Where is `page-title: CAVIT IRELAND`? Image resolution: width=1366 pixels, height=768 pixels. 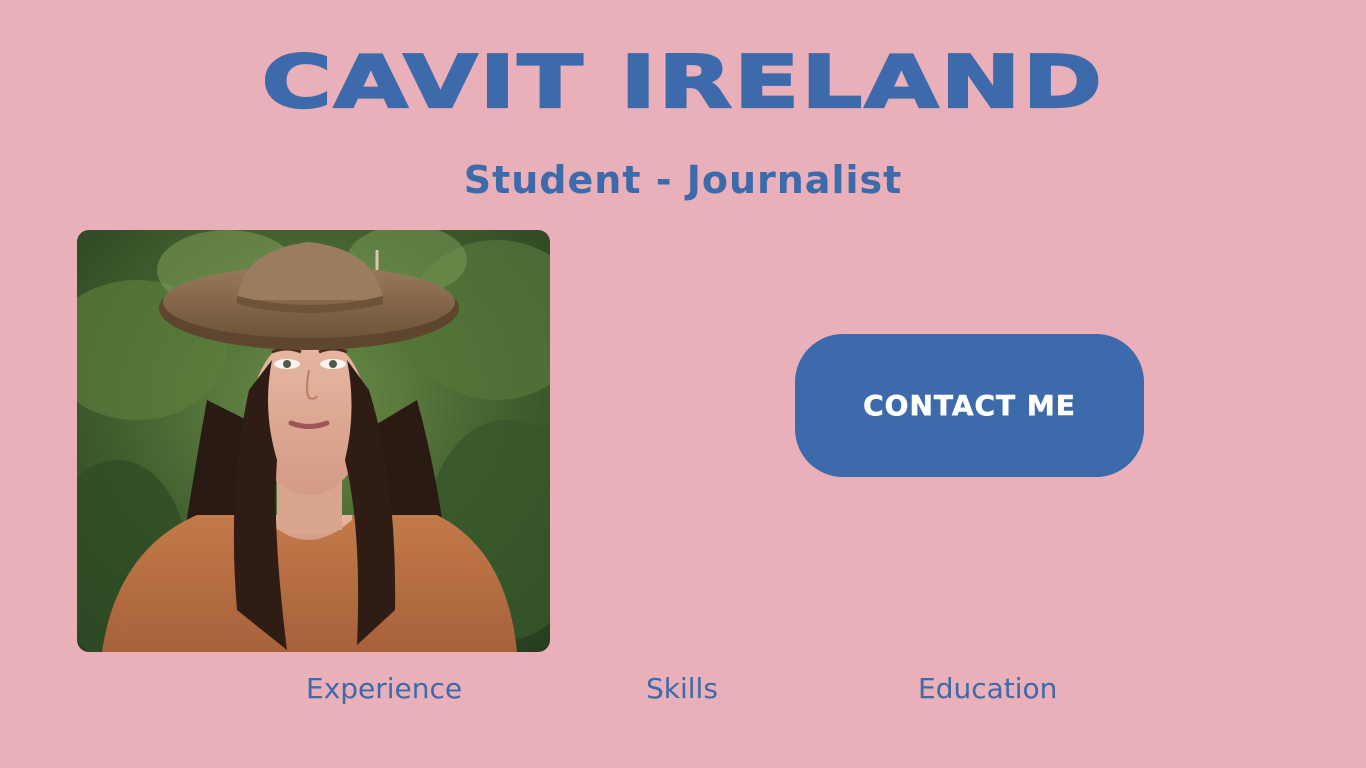 page-title: CAVIT IRELAND is located at coordinates (682, 83).